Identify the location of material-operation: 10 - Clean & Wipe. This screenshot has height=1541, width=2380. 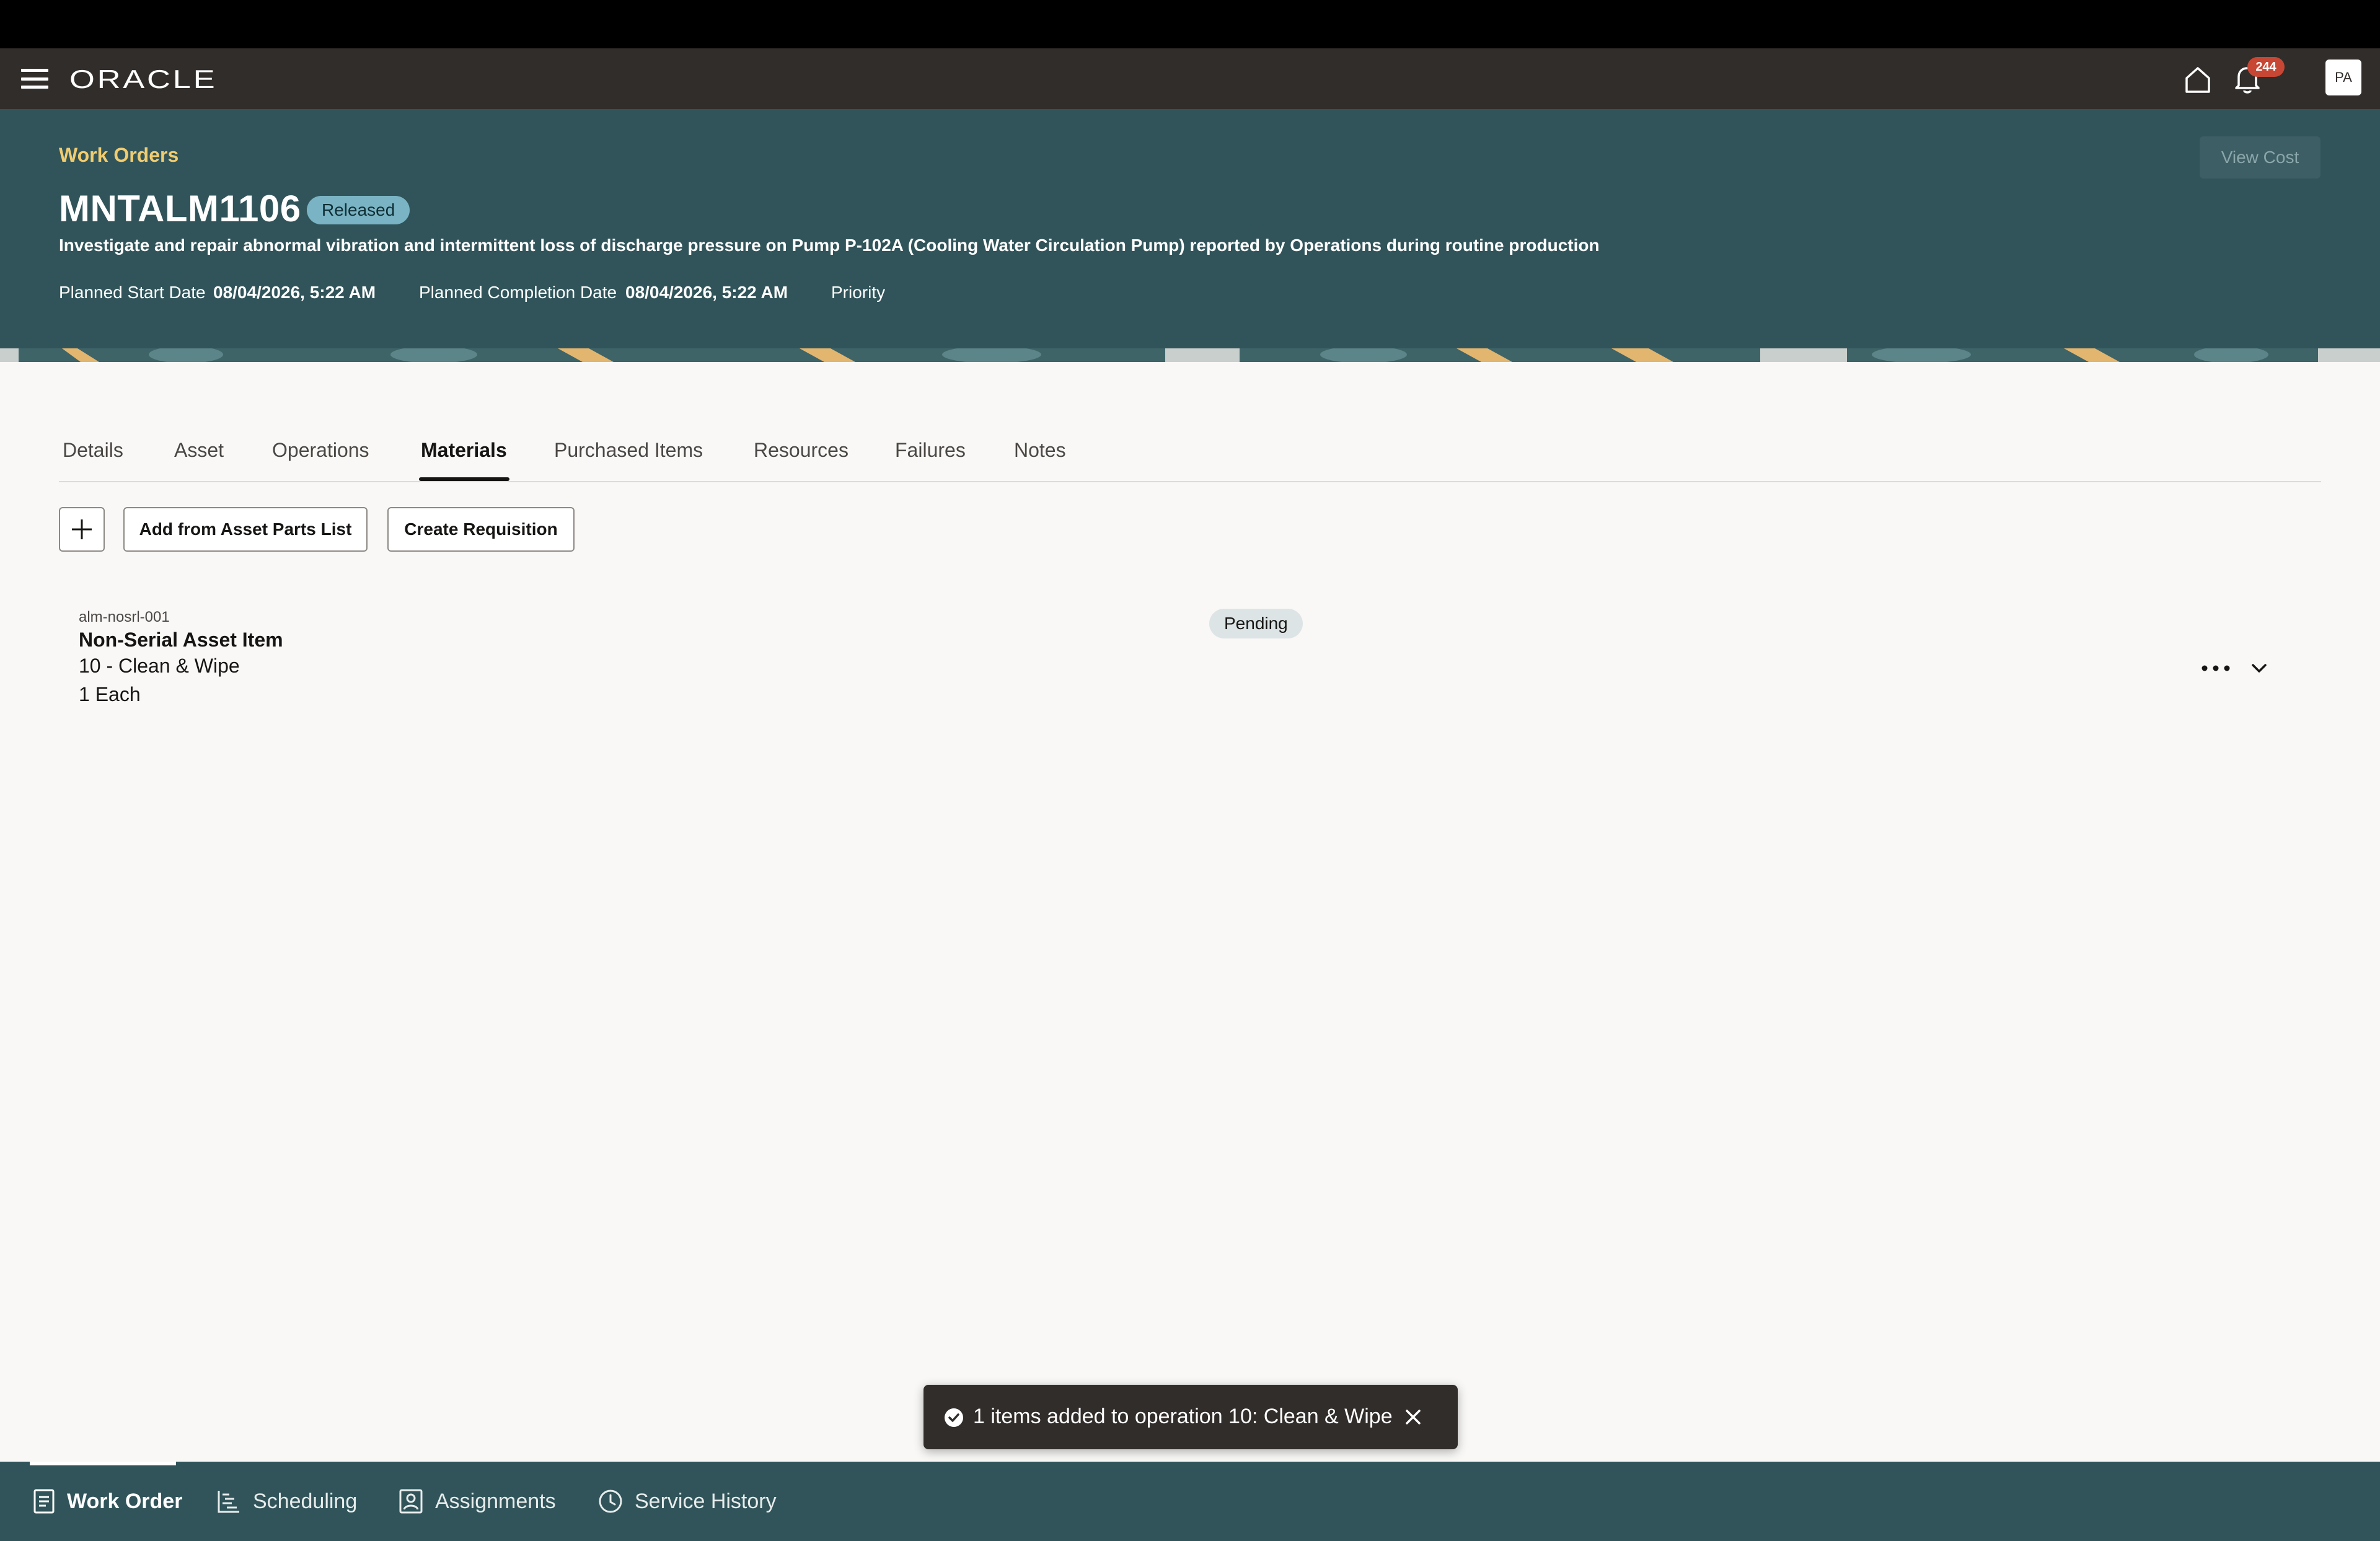
(159, 666).